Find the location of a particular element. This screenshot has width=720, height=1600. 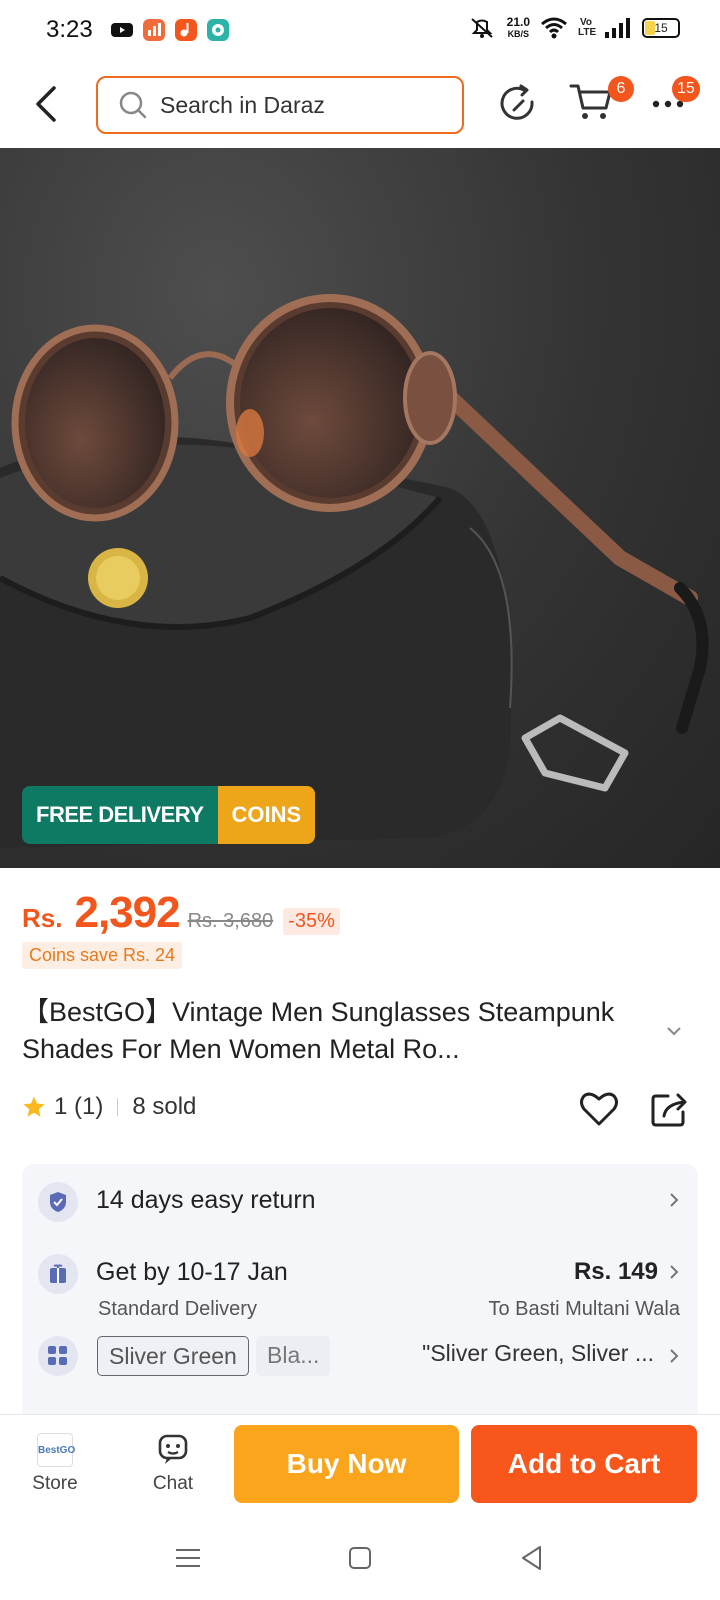

promo-badges: FREE DELIVERY COINS is located at coordinates (169, 815).